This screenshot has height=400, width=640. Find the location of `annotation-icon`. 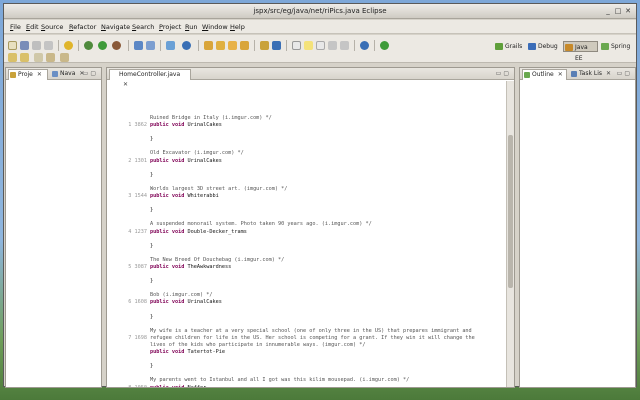

annotation-icon is located at coordinates (276, 45).